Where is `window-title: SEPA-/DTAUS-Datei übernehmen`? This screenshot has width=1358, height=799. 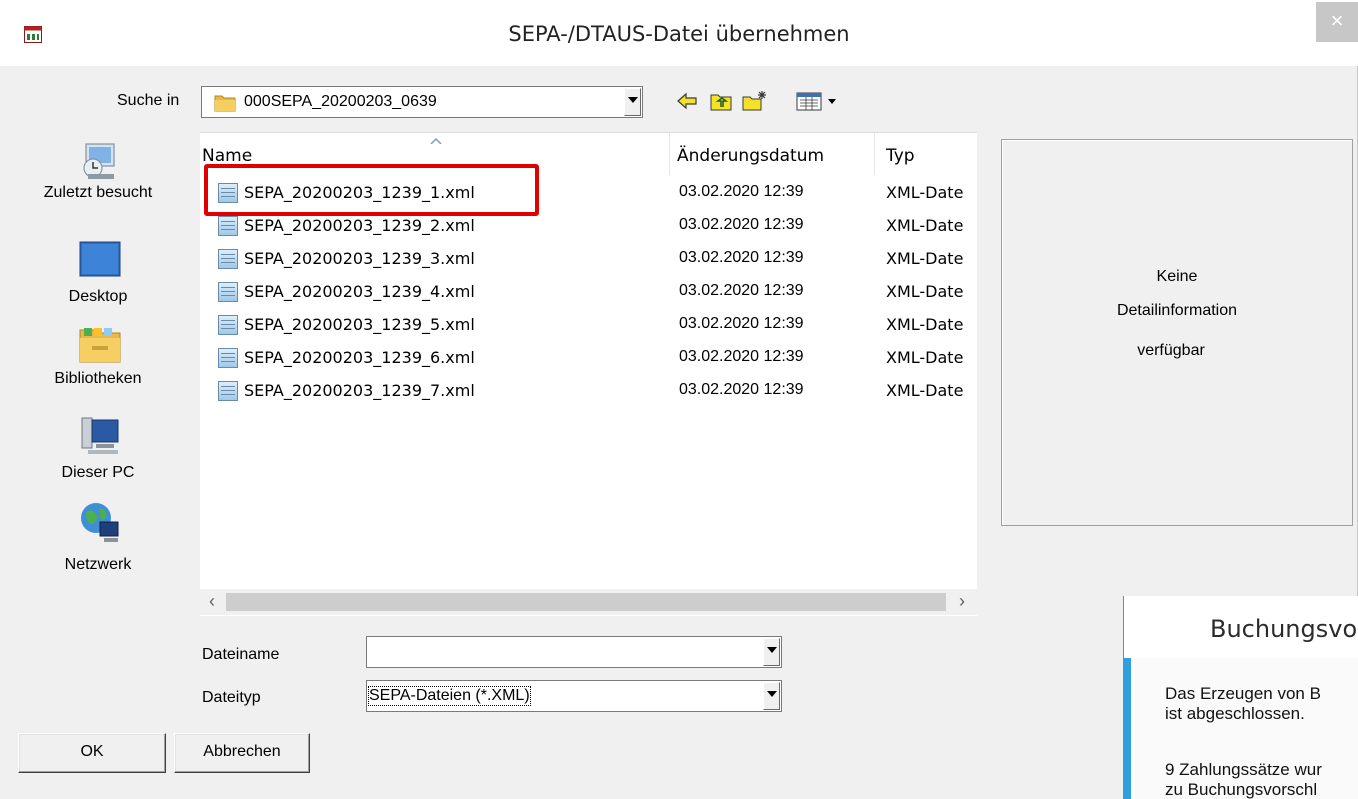
window-title: SEPA-/DTAUS-Datei übernehmen is located at coordinates (679, 34).